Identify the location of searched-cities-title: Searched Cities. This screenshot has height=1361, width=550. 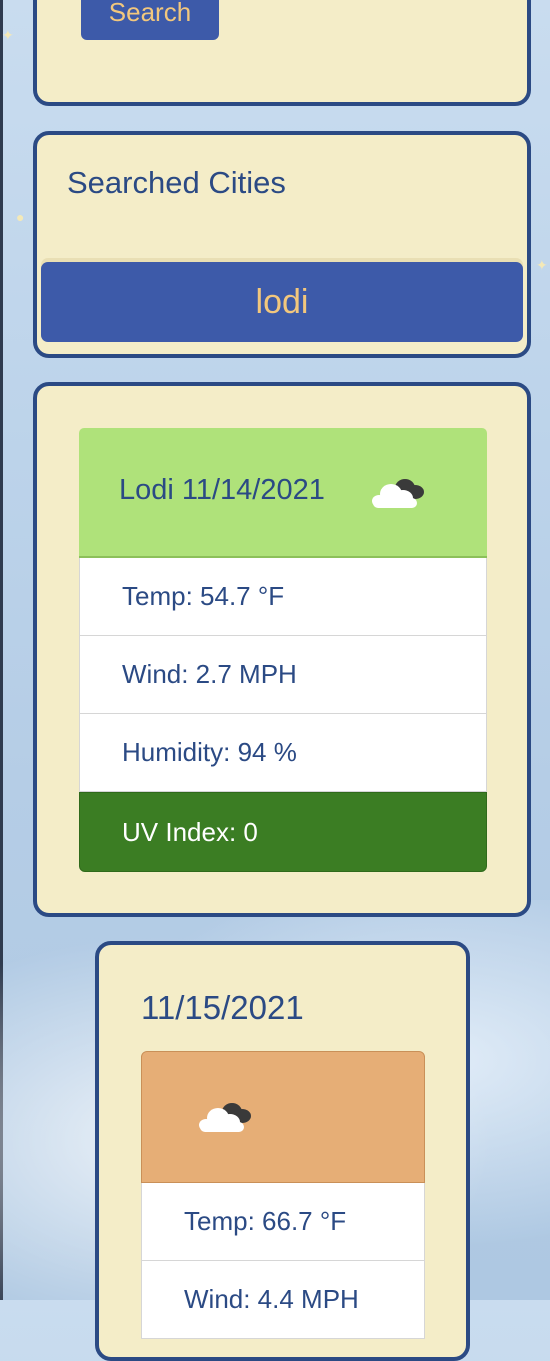
(176, 182).